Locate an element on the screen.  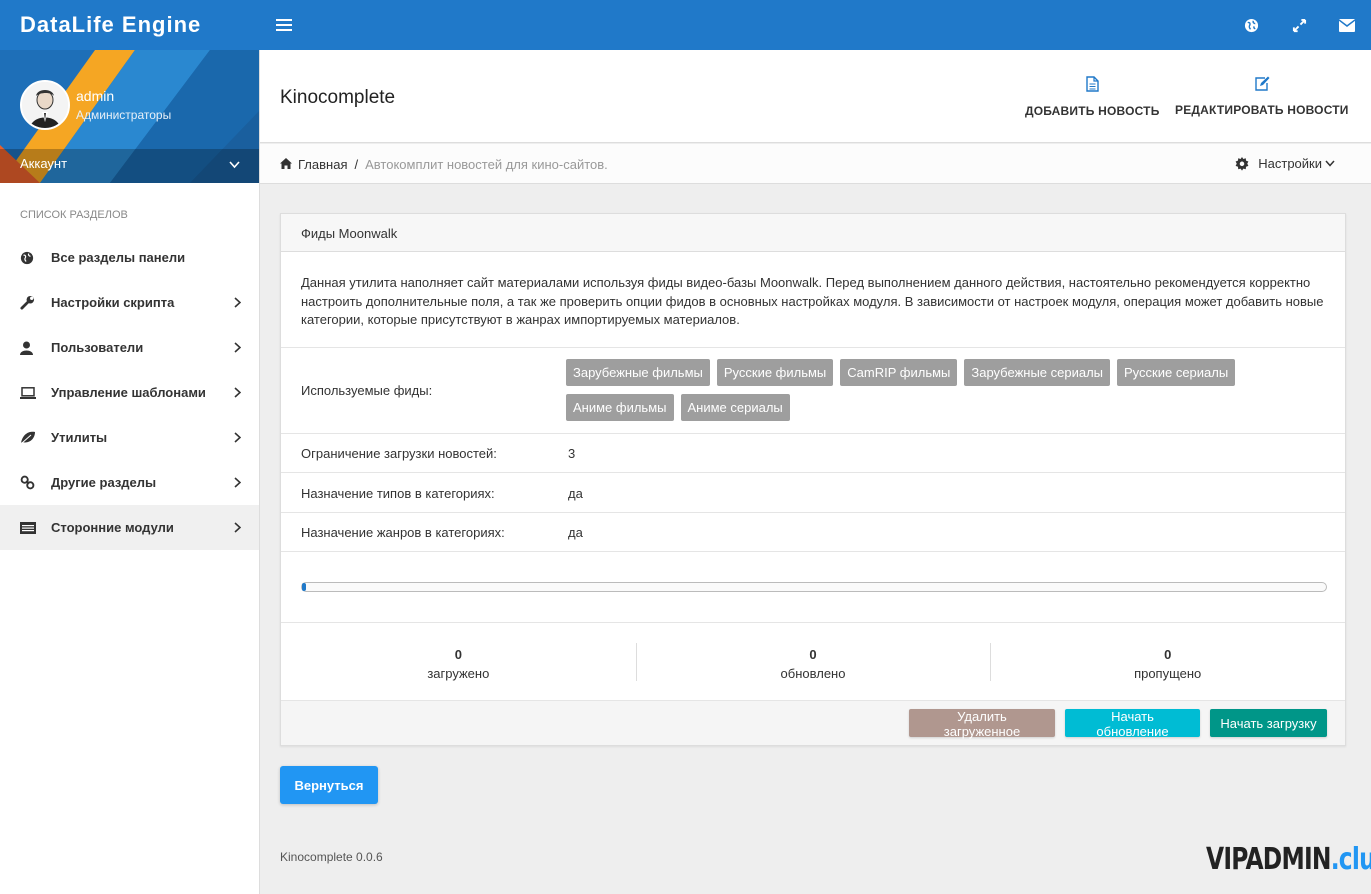
account-label: Аккаунт is located at coordinates (44, 163).